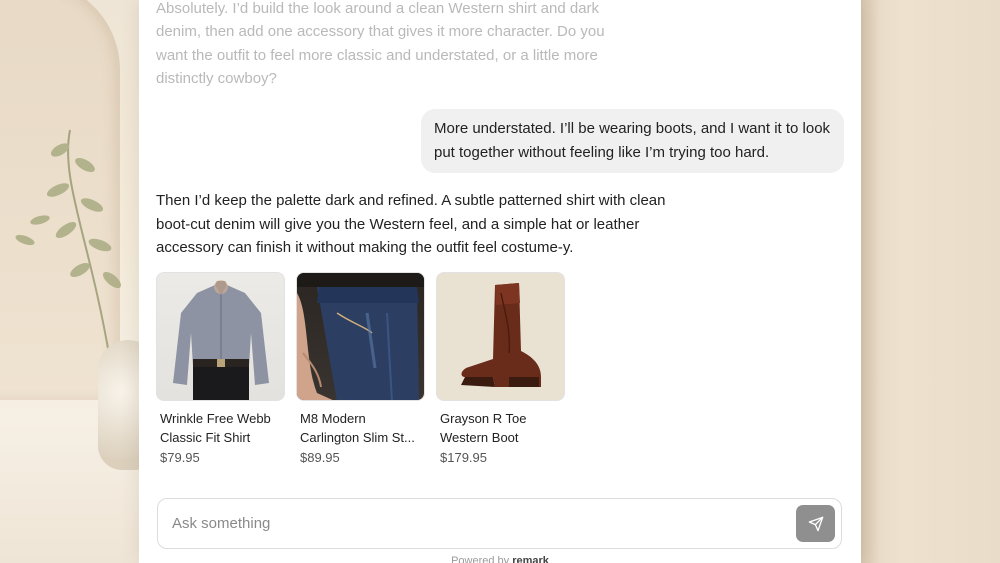 Image resolution: width=1000 pixels, height=563 pixels. I want to click on product-price: $79.95, so click(180, 457).